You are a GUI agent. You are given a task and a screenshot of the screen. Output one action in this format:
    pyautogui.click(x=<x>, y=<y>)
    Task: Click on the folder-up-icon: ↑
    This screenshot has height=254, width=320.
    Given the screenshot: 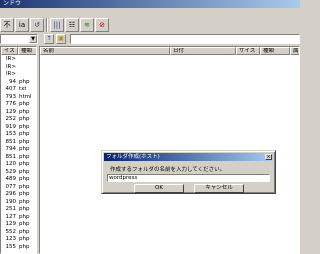 What is the action you would take?
    pyautogui.click(x=49, y=39)
    